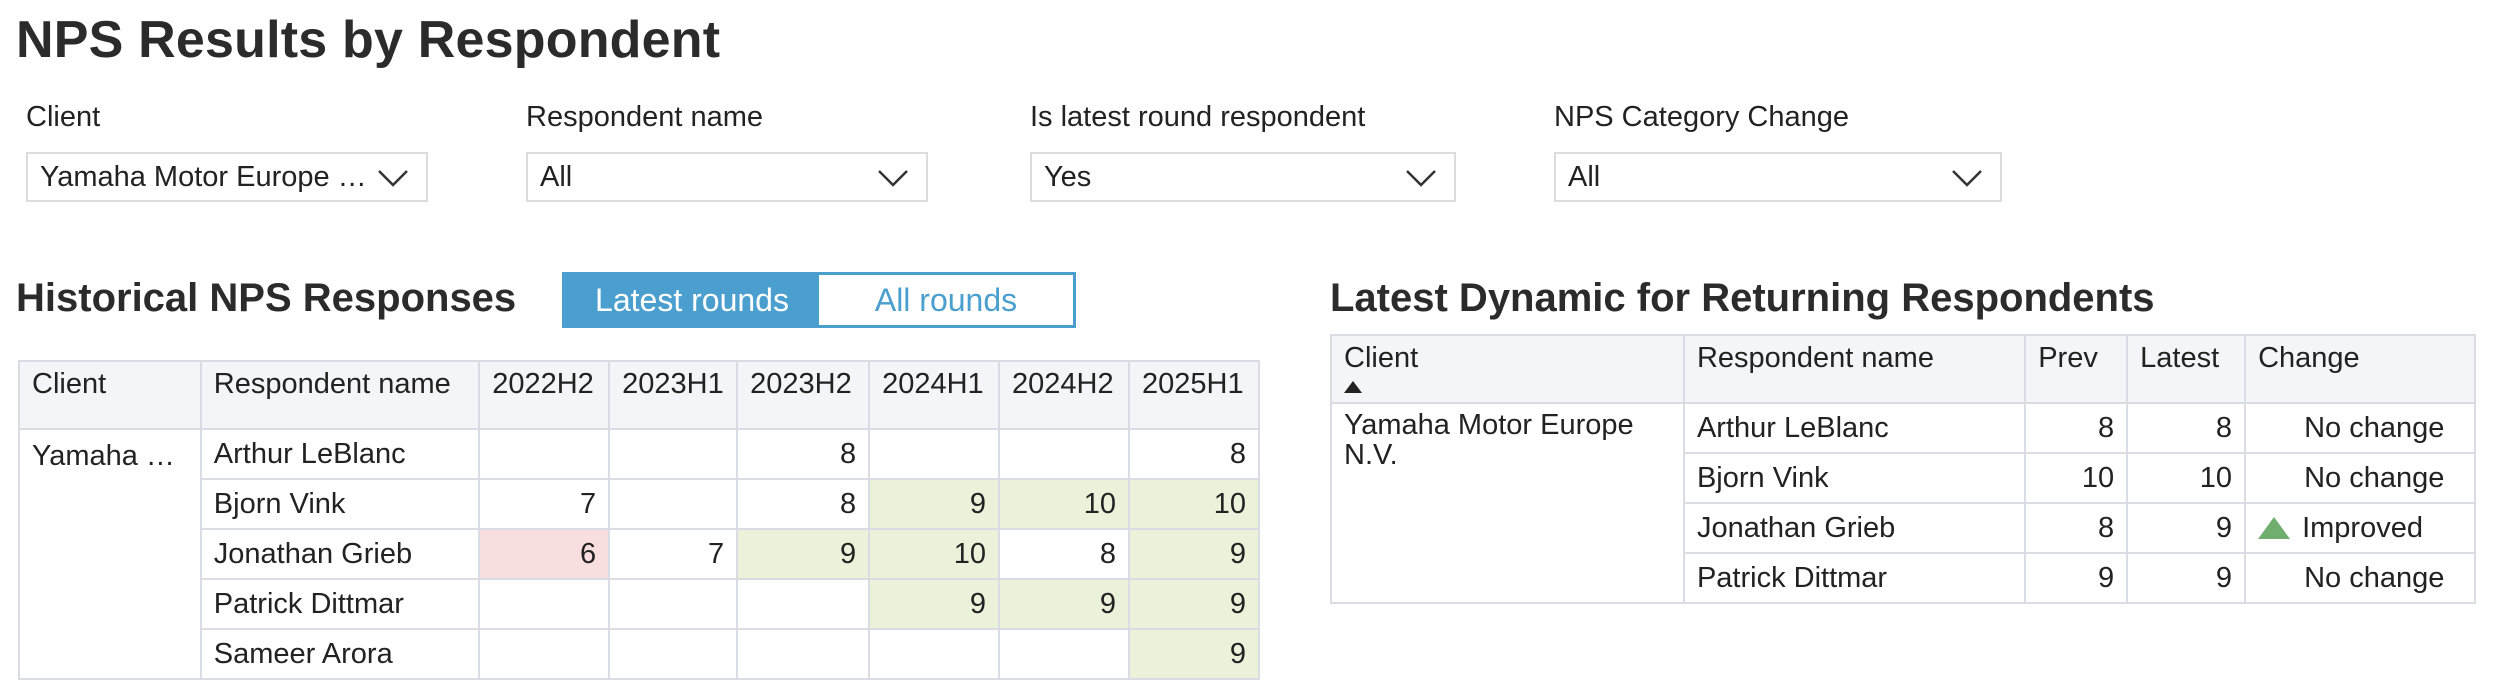 The image size is (2500, 685). Describe the element at coordinates (673, 395) in the screenshot. I see `column-header: 2023H1` at that location.